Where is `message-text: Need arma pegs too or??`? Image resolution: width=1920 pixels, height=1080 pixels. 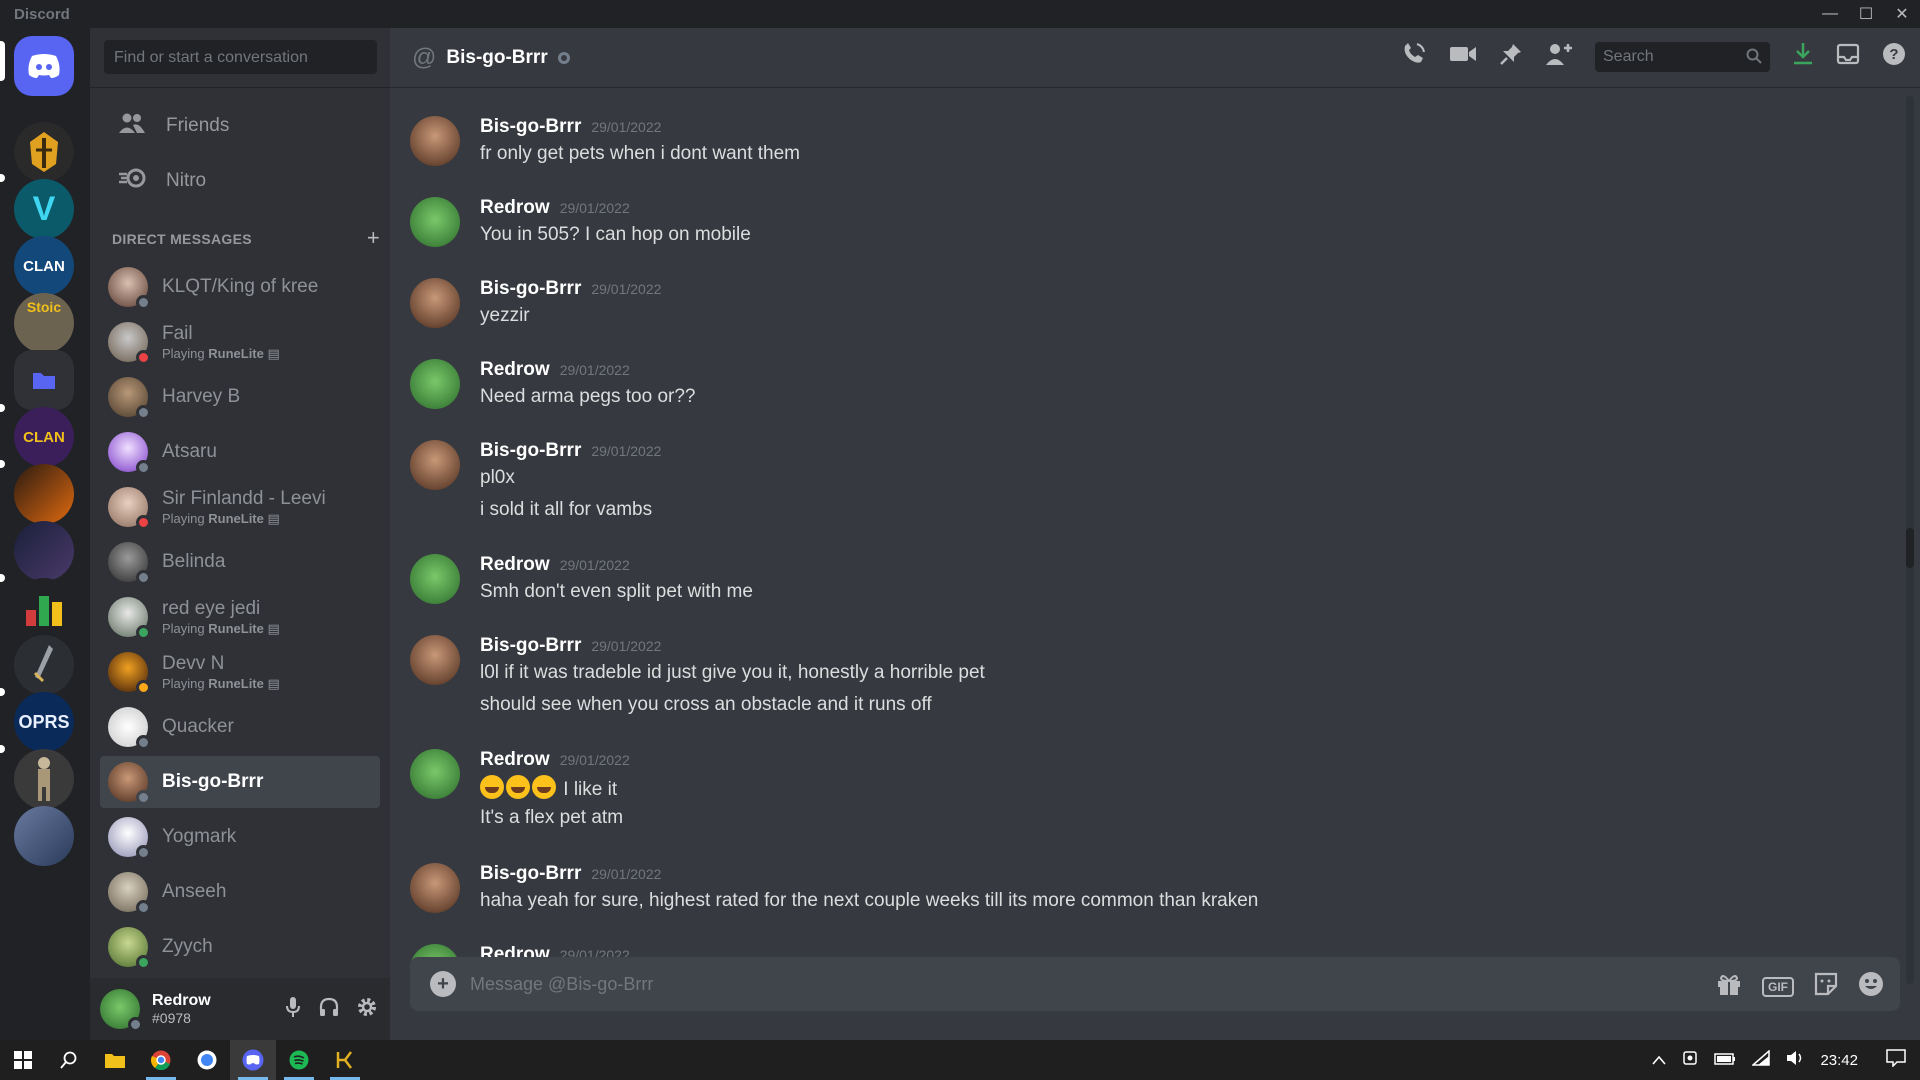 message-text: Need arma pegs too or?? is located at coordinates (588, 396).